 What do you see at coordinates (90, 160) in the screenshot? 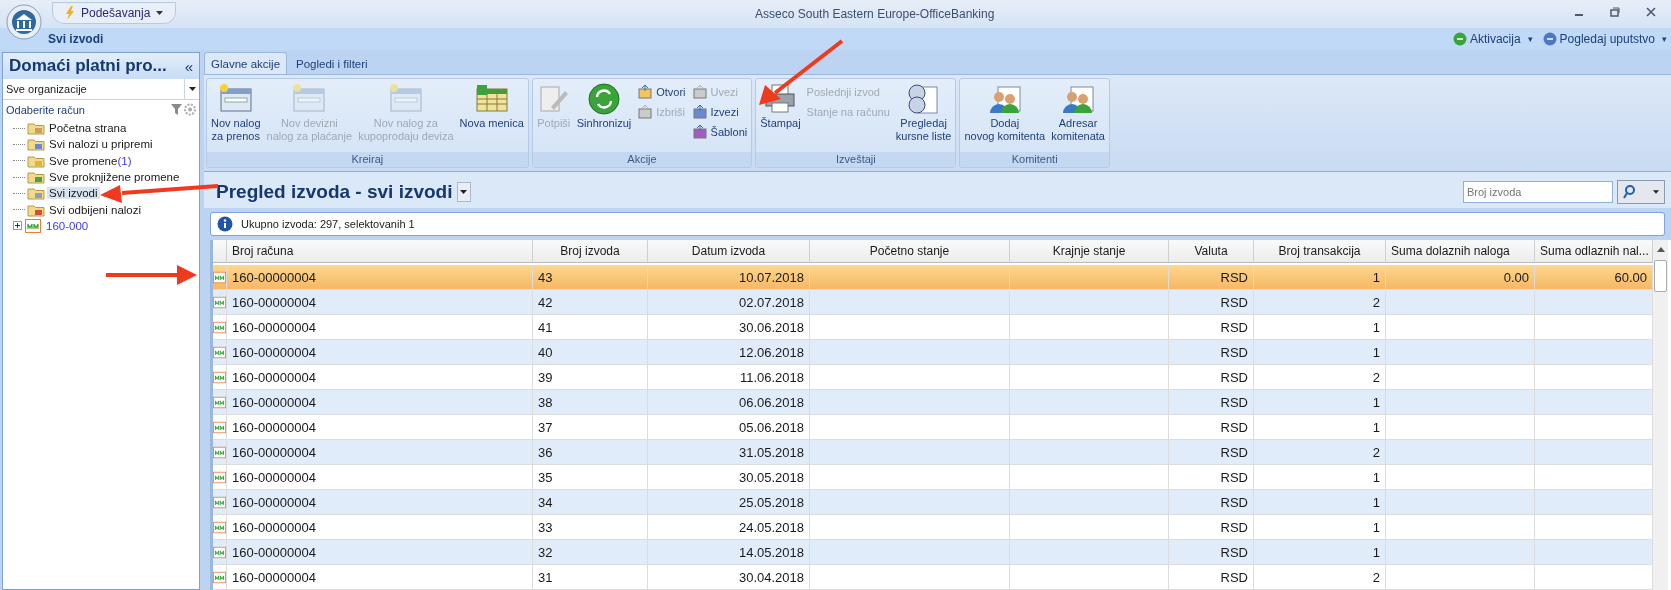
I see `tree-item: Sve promene(1)` at bounding box center [90, 160].